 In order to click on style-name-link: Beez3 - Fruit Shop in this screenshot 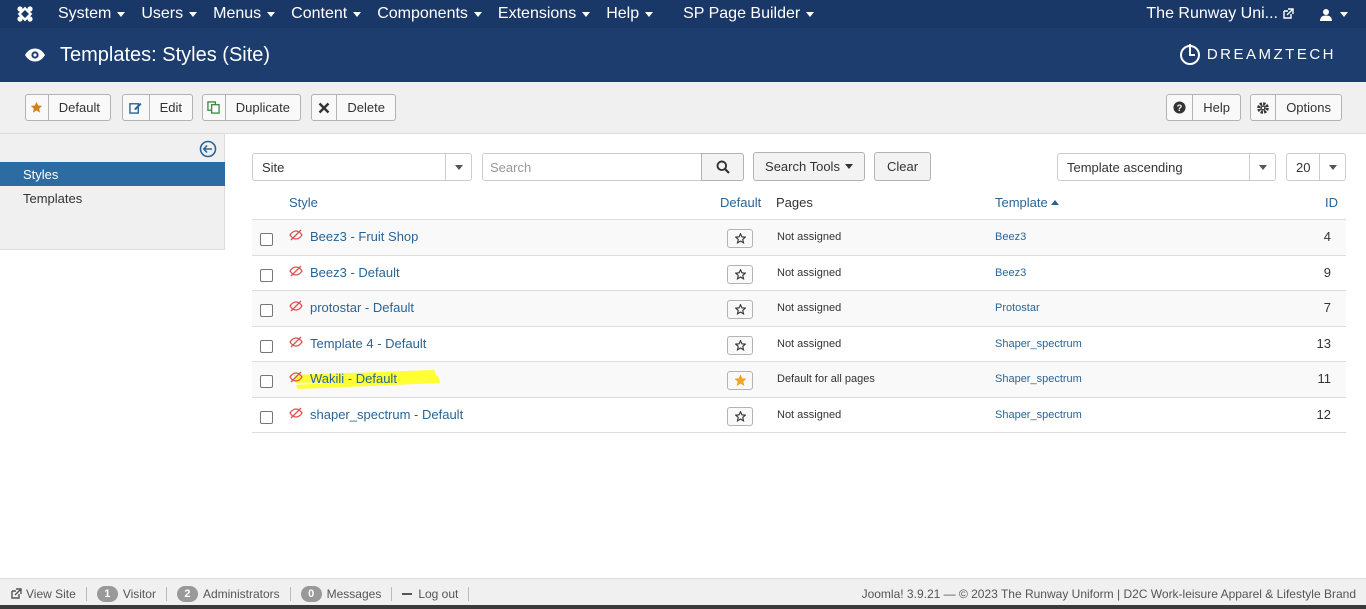, I will do `click(364, 236)`.